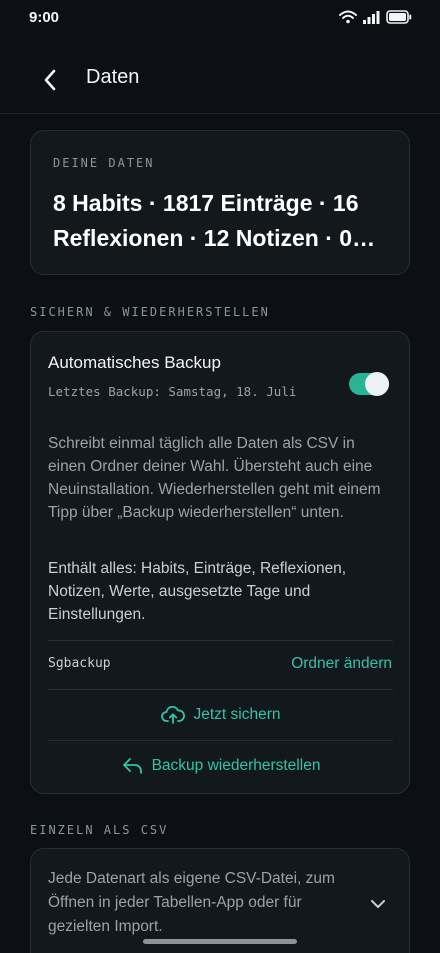 Image resolution: width=440 pixels, height=953 pixels. I want to click on divider, so click(220, 640).